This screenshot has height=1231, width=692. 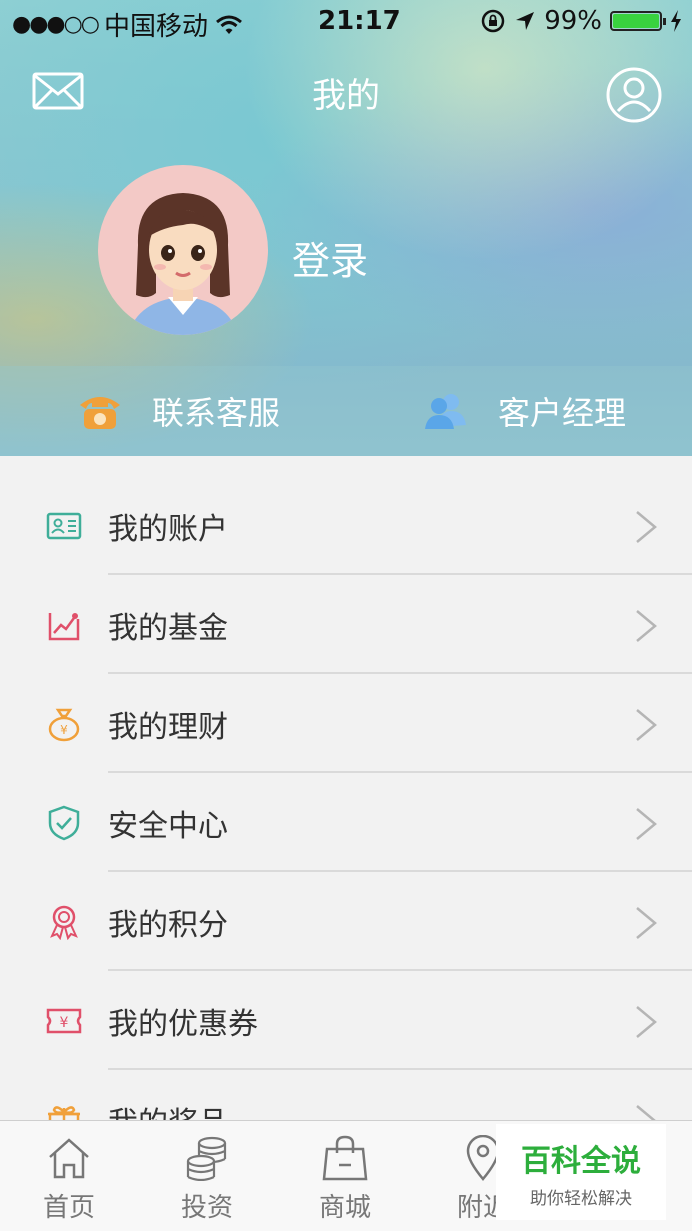 I want to click on charging-icon, so click(x=676, y=21).